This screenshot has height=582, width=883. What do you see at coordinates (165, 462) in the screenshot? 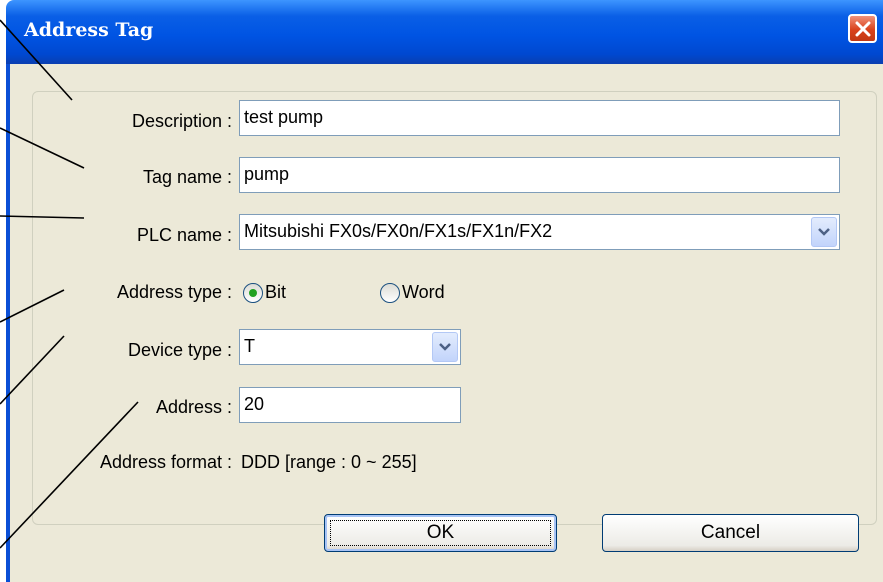
I see `address-format-label: Address format :` at bounding box center [165, 462].